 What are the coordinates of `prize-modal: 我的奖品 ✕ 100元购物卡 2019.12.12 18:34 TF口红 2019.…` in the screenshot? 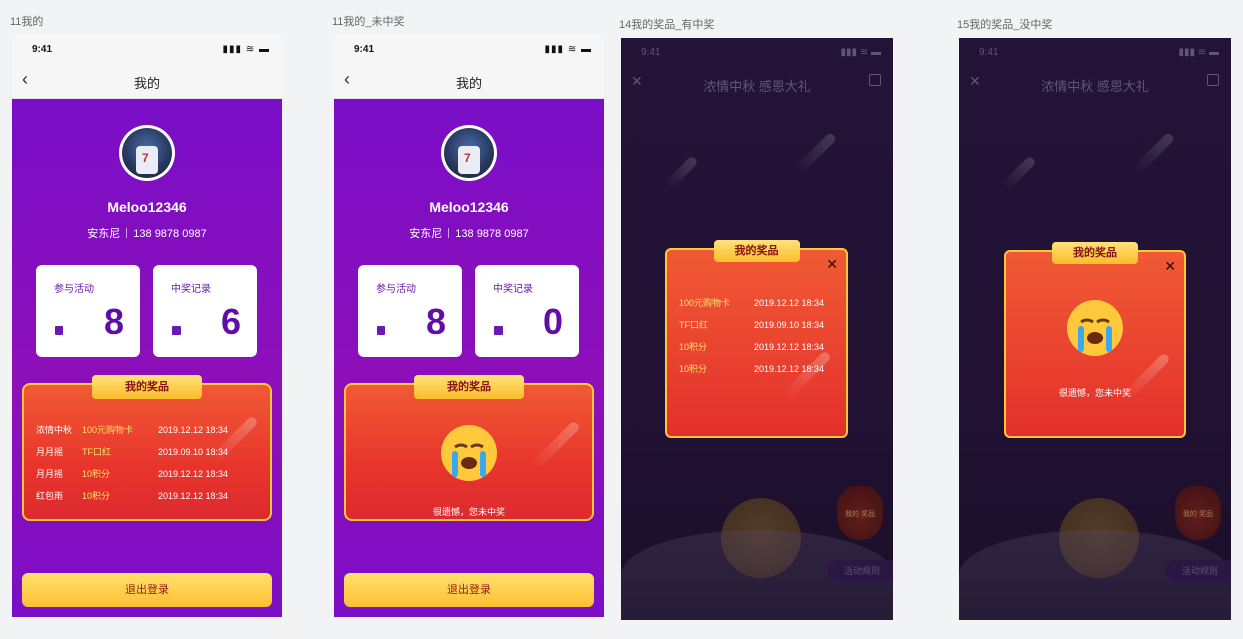 It's located at (756, 339).